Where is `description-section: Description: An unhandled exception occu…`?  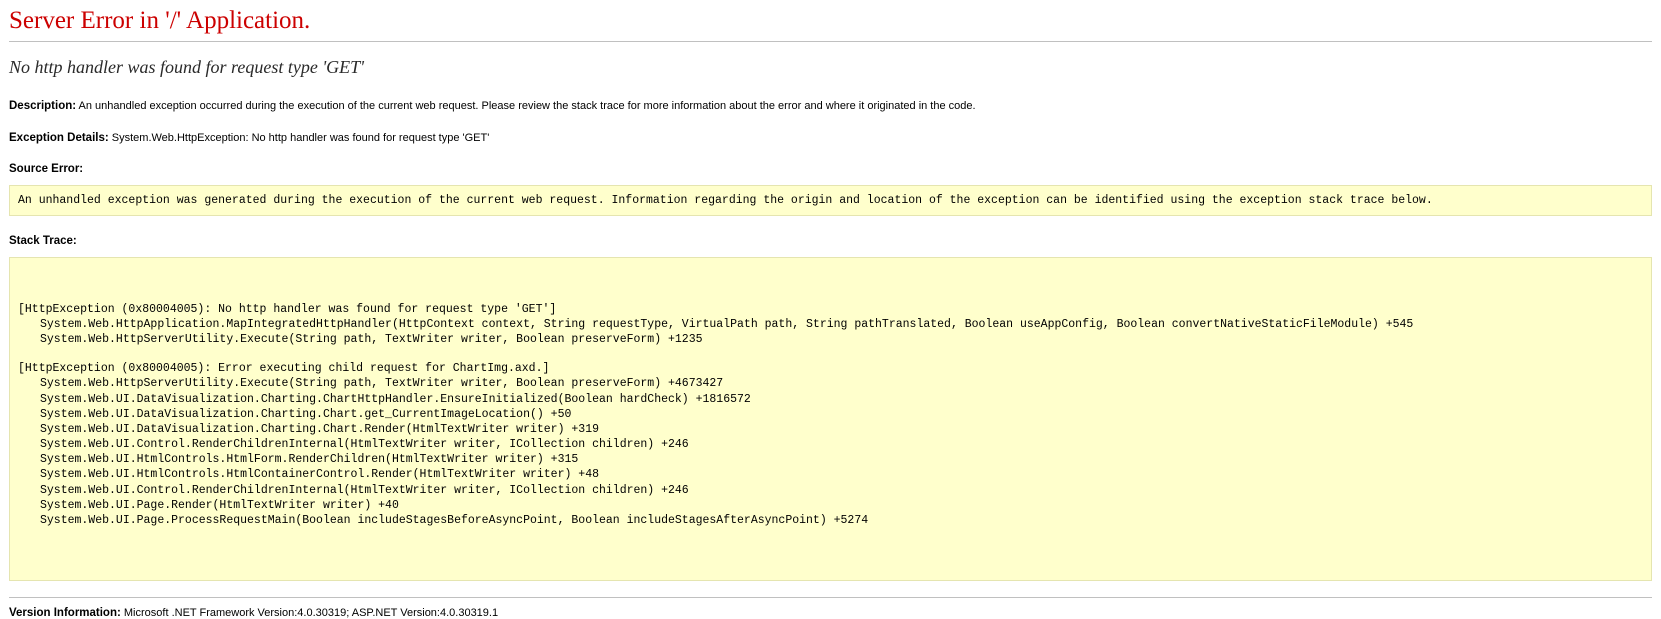
description-section: Description: An unhandled exception occu… is located at coordinates (830, 106).